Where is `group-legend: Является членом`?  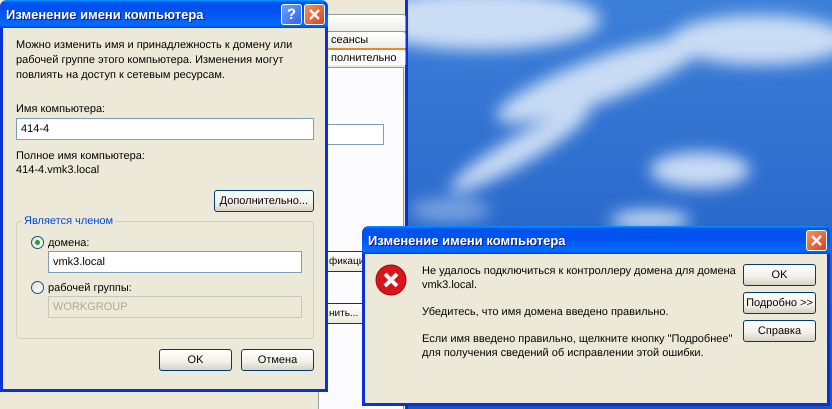 group-legend: Является членом is located at coordinates (69, 221).